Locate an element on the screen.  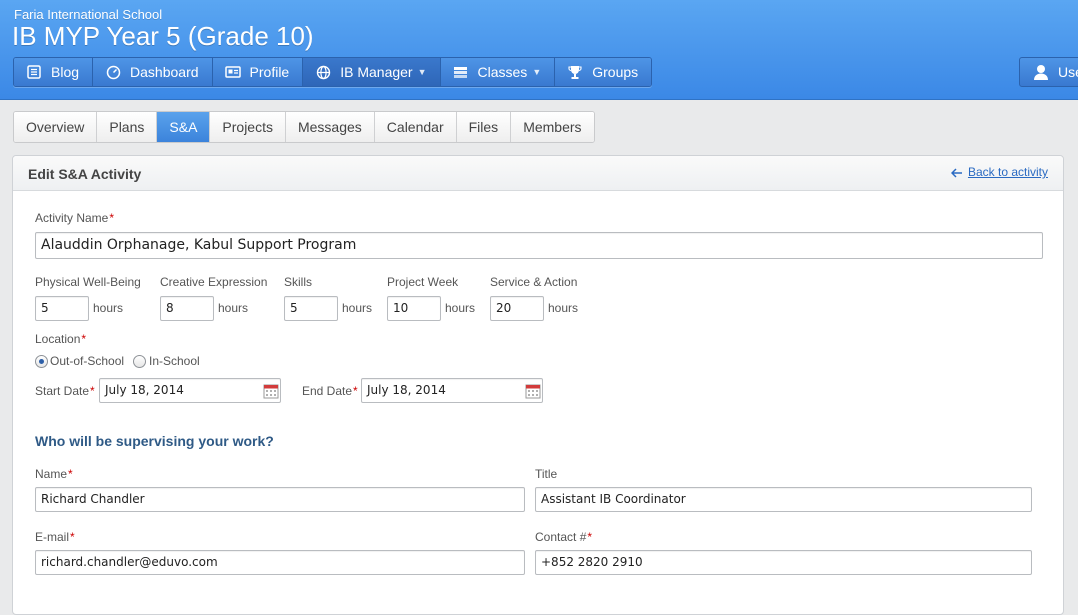
nav-dashboard: Dashboard is located at coordinates (153, 72).